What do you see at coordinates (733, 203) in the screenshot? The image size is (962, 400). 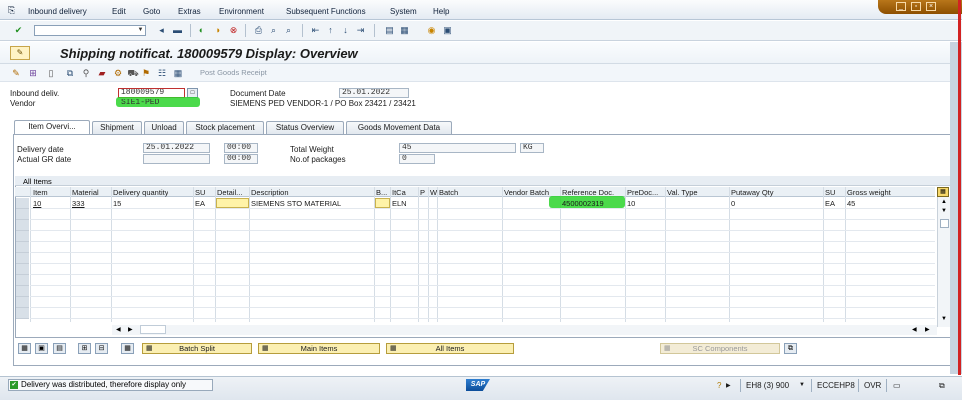 I see `cell-putaway: 0` at bounding box center [733, 203].